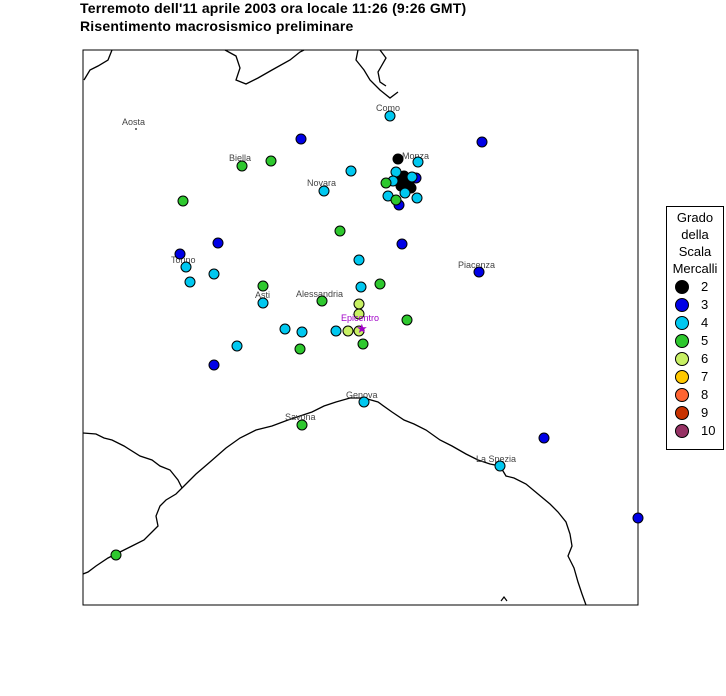  Describe the element at coordinates (695, 243) in the screenshot. I see `legend-title: Grado della Scala Mercalli` at that location.